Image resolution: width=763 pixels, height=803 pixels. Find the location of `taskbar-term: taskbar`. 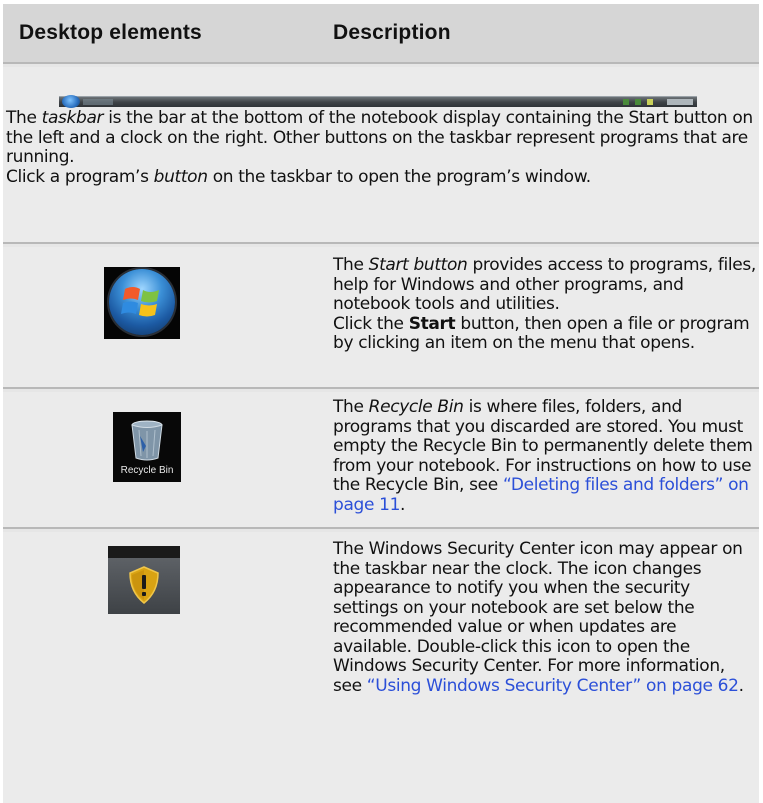

taskbar-term: taskbar is located at coordinates (72, 118).